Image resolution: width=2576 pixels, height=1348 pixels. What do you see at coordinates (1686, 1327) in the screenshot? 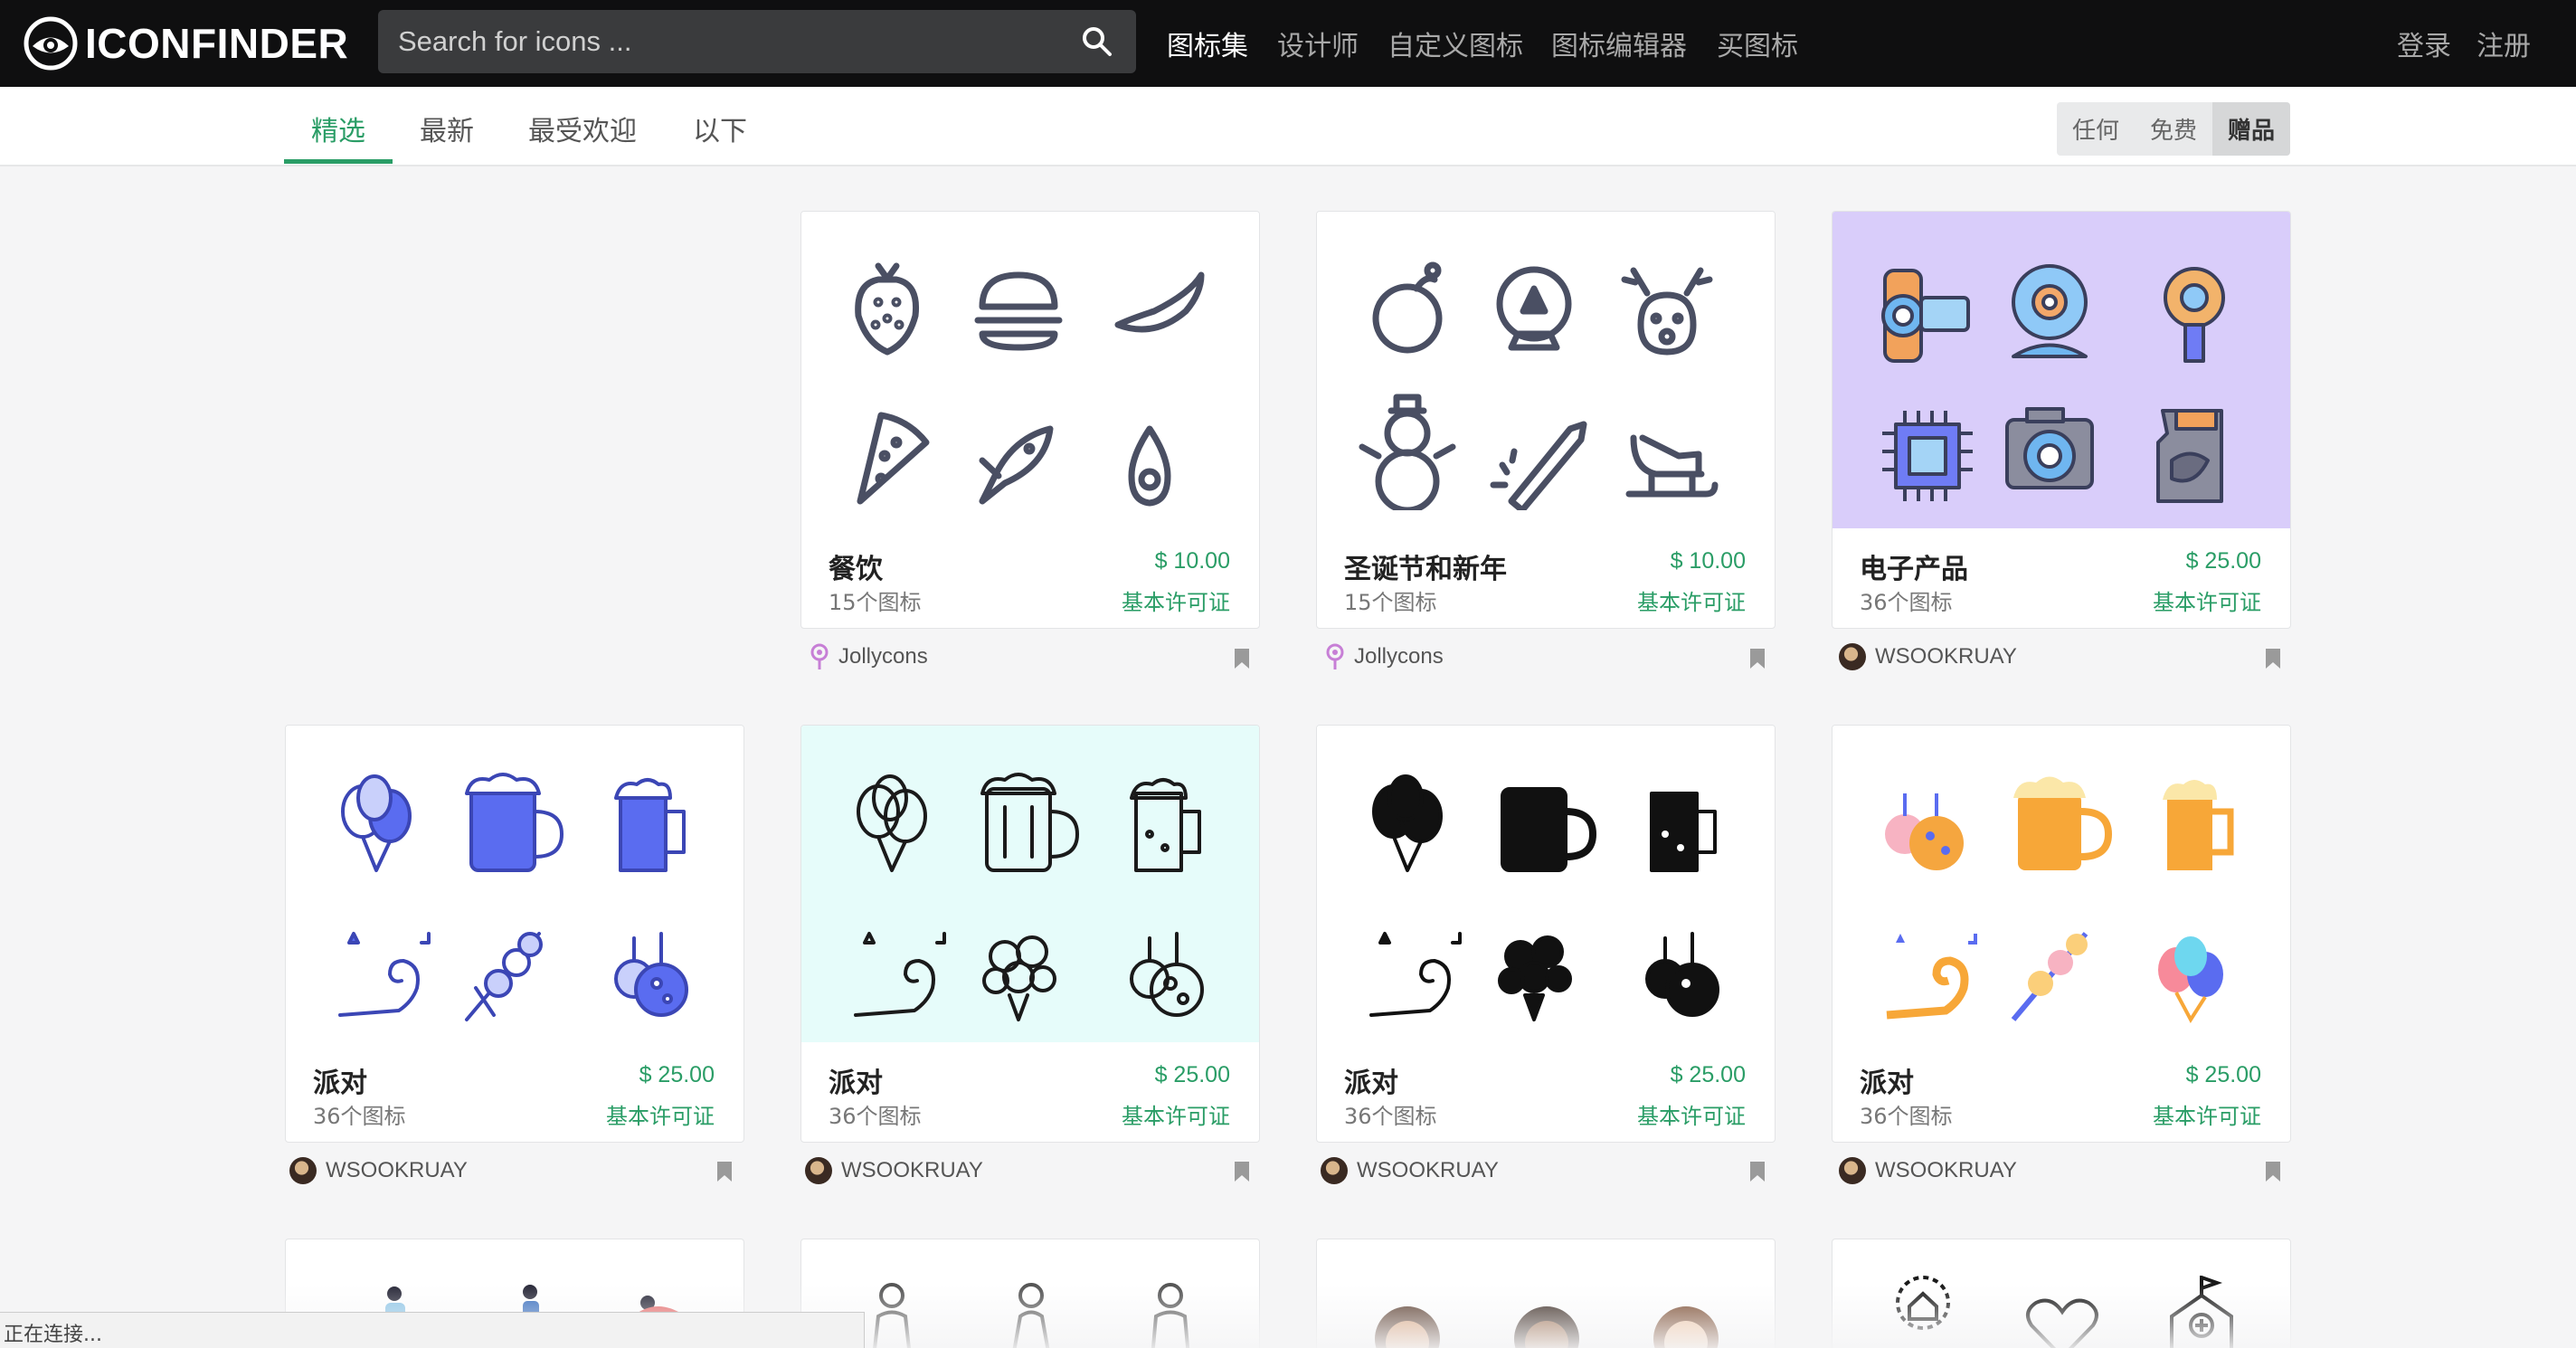
I see `woman-avatar-icon` at bounding box center [1686, 1327].